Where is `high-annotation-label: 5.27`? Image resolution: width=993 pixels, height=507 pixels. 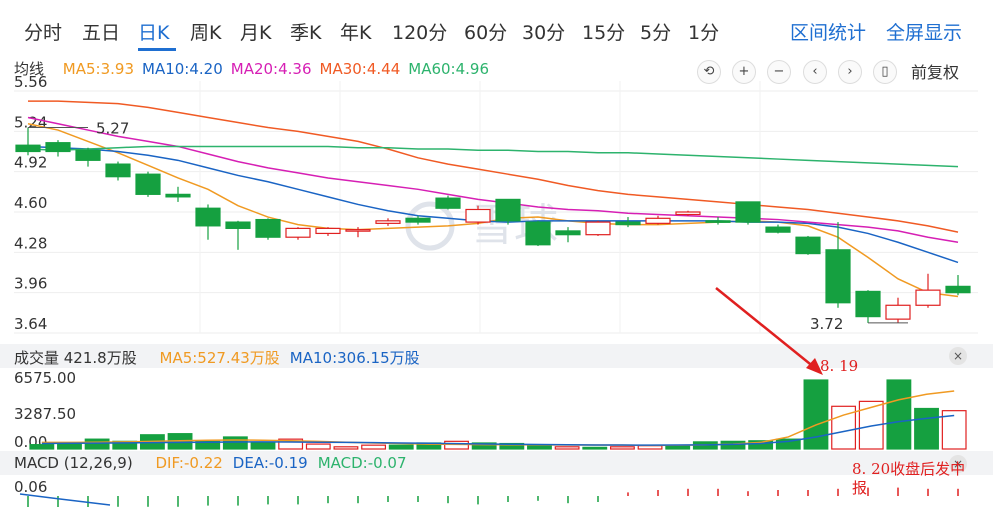 high-annotation-label: 5.27 is located at coordinates (112, 129).